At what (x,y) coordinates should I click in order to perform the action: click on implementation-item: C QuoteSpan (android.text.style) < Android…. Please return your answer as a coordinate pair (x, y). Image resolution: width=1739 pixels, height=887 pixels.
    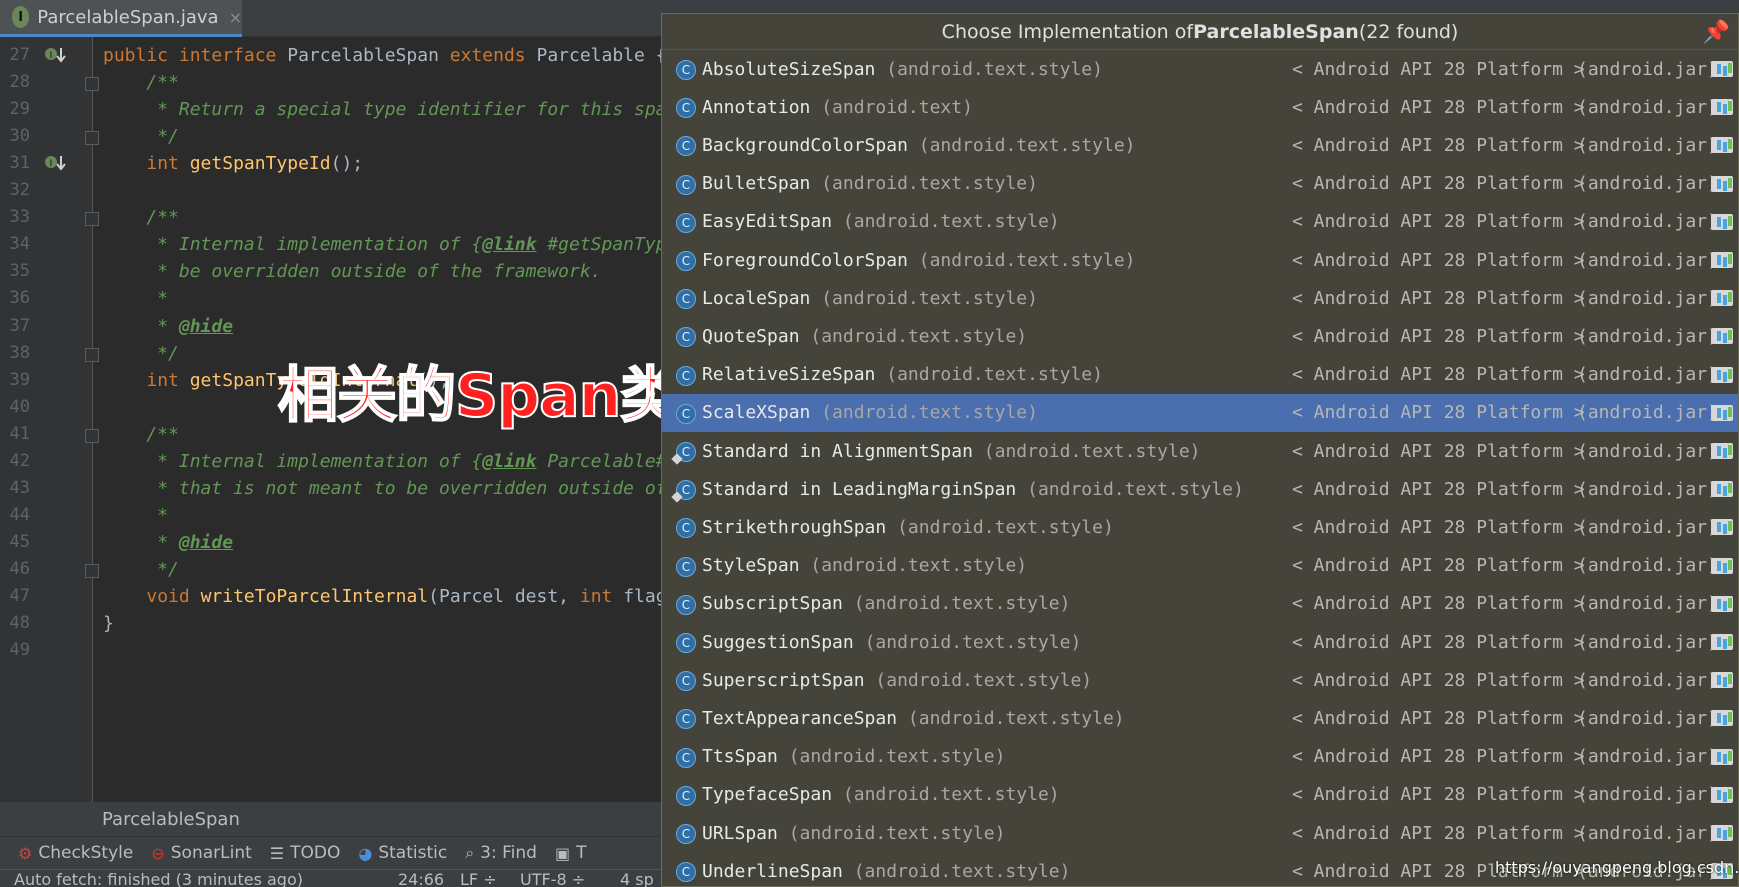
    Looking at the image, I should click on (1200, 336).